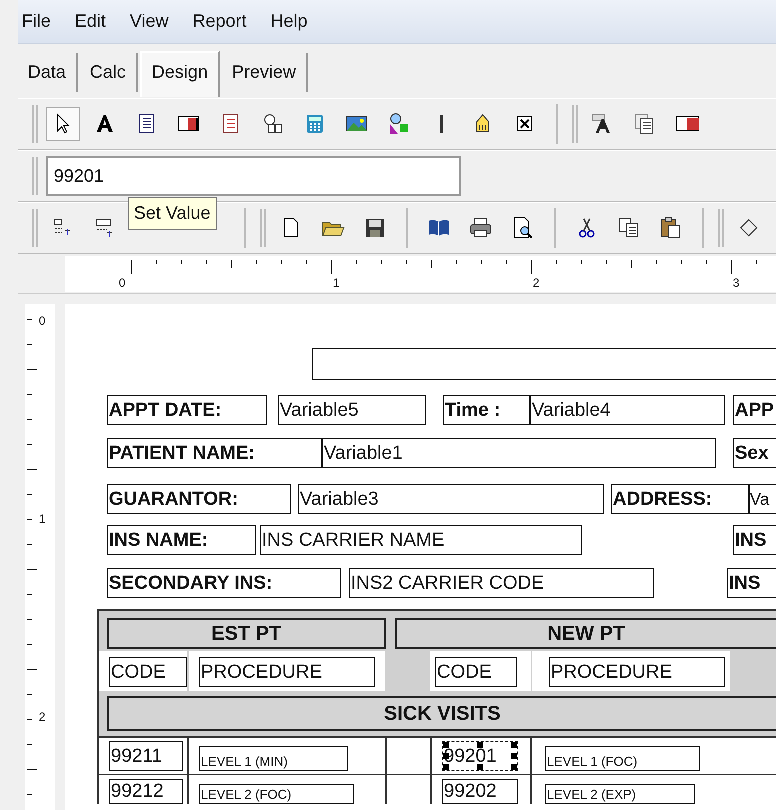 The image size is (776, 810). Describe the element at coordinates (622, 758) in the screenshot. I see `report-field: LEVEL 1 (FOC)` at that location.